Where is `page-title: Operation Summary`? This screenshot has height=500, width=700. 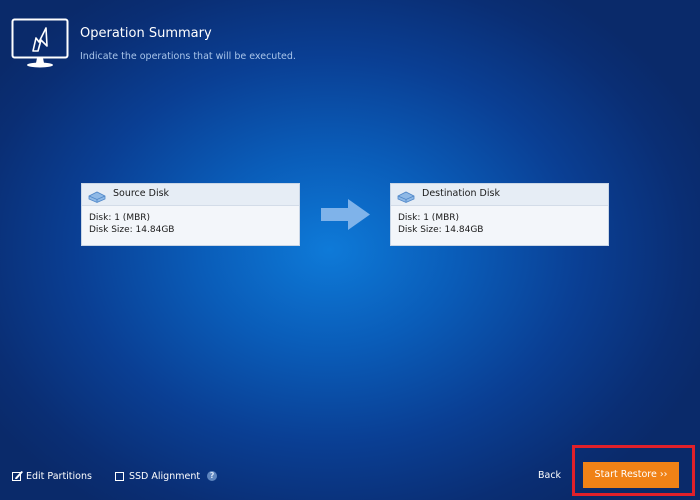 page-title: Operation Summary is located at coordinates (146, 33).